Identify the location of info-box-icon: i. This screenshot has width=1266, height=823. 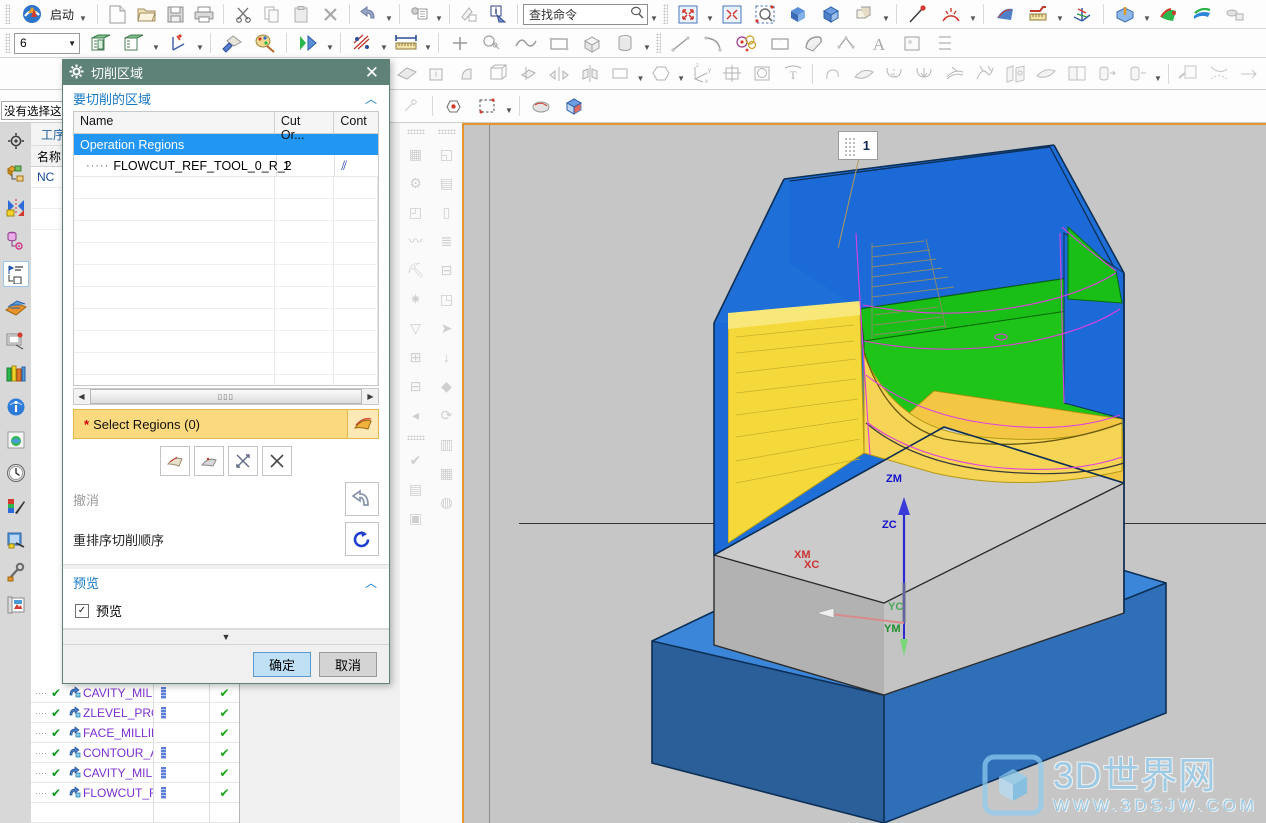
(437, 74).